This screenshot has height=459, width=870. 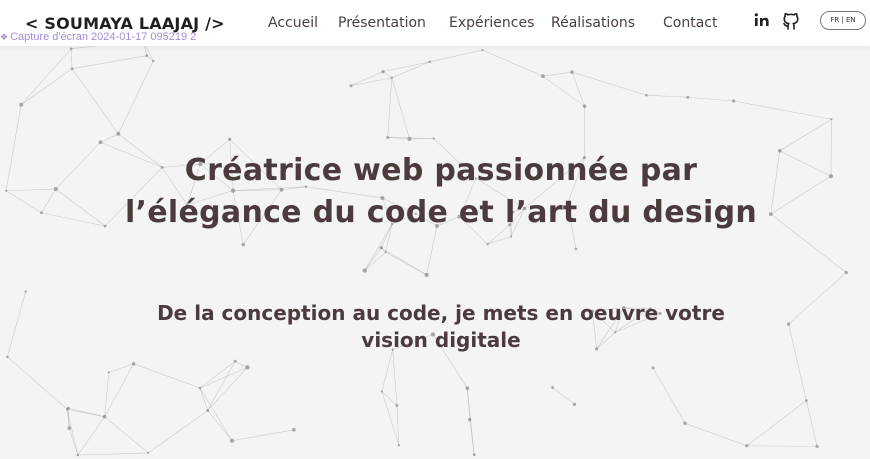 I want to click on image-alt-label: Capture d'écran 2024-01-17 095219 2, so click(x=103, y=37).